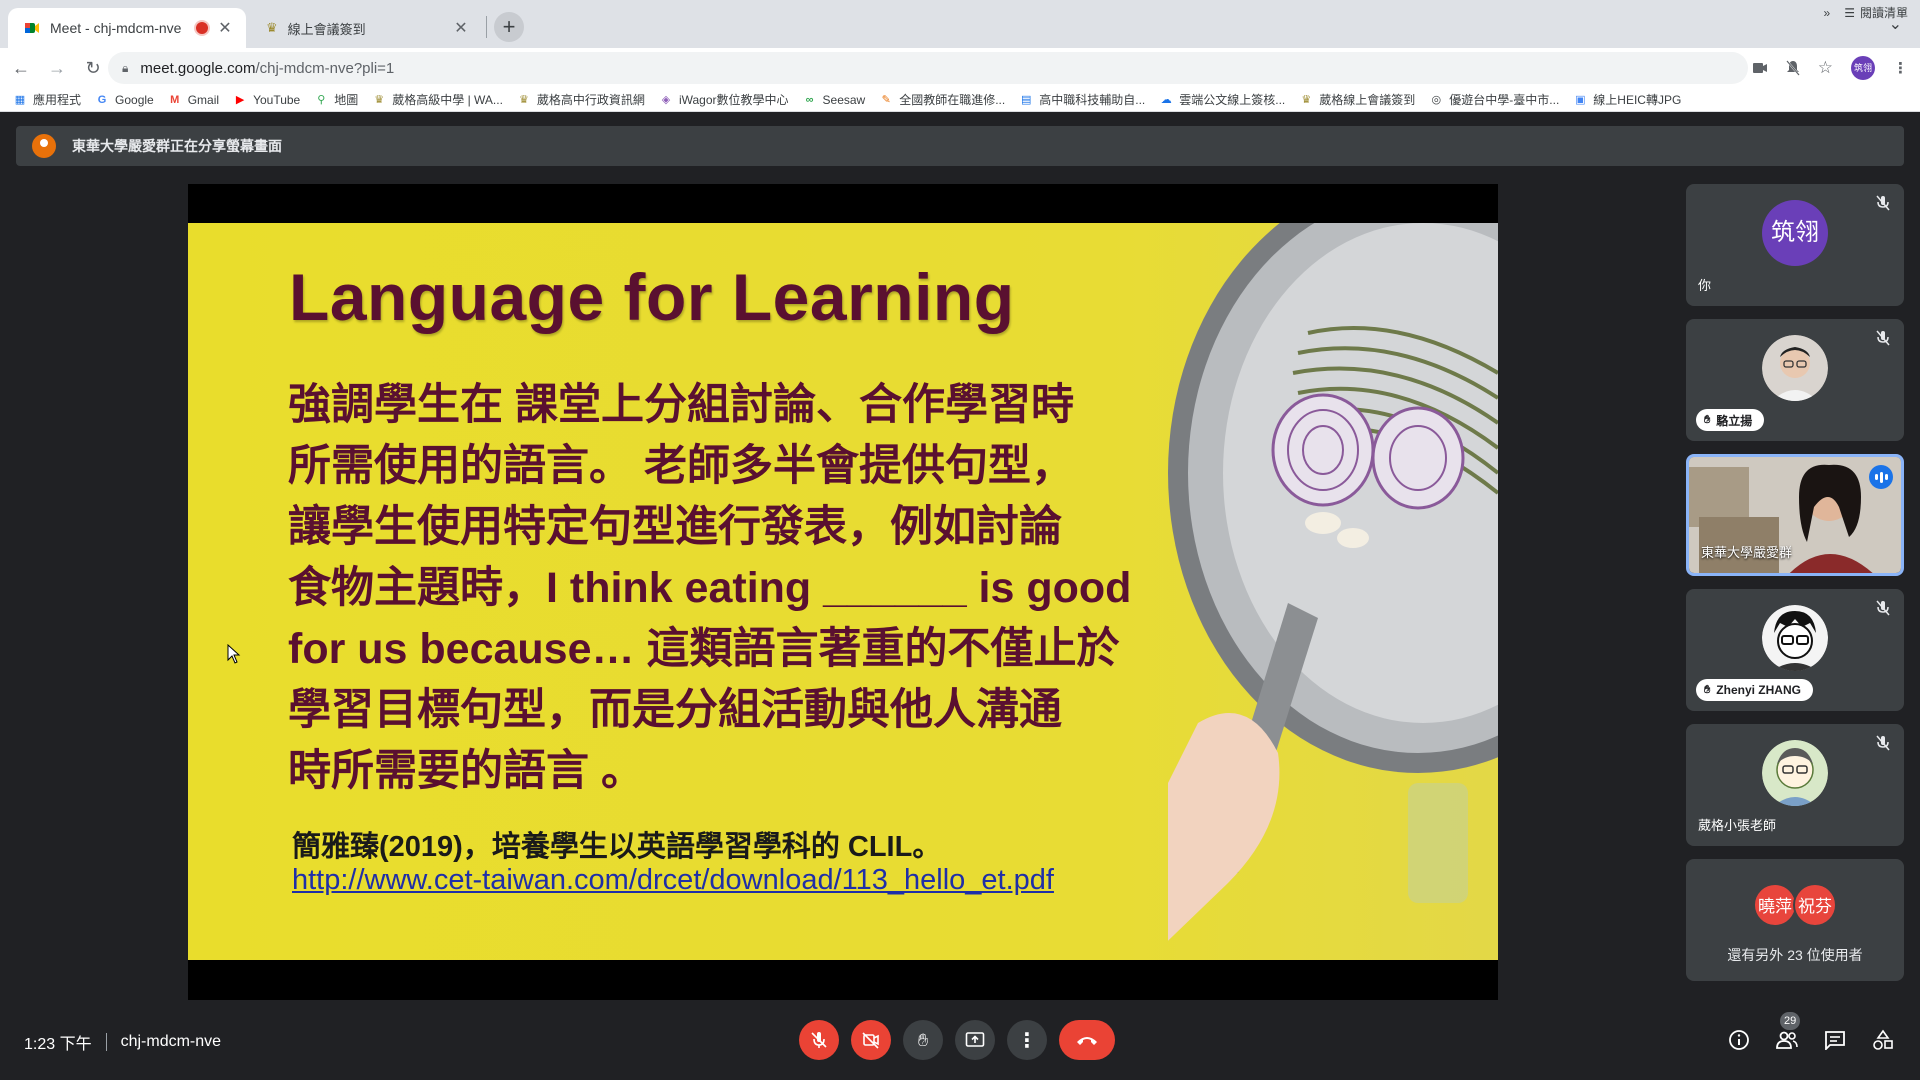  I want to click on hang-up-icon, so click(1087, 1041).